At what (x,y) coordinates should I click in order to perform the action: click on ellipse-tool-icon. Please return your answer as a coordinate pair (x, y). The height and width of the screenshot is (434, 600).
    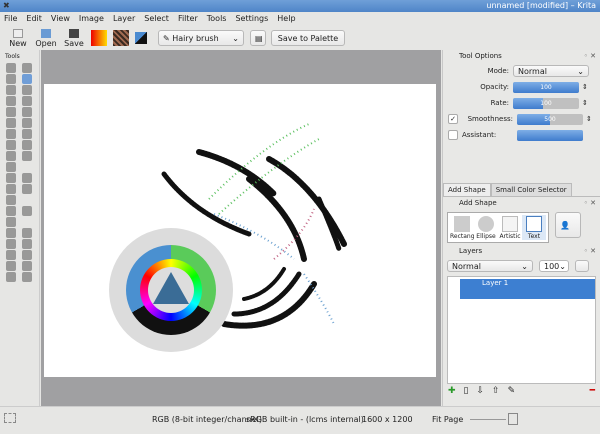
    Looking at the image, I should click on (27, 134).